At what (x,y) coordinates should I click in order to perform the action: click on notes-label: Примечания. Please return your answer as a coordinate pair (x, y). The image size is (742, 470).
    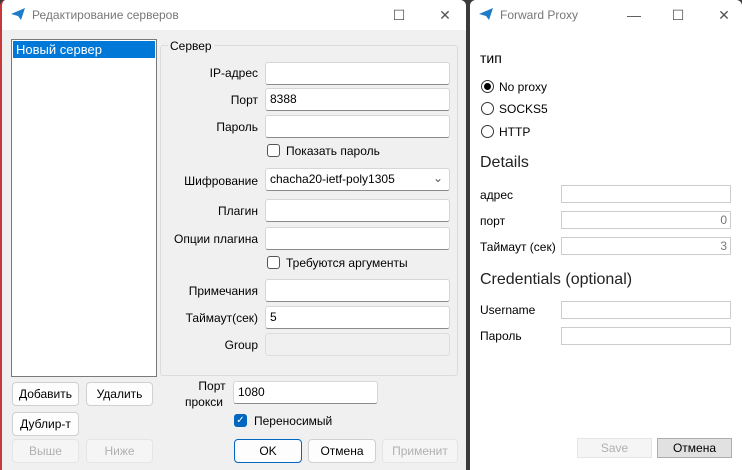
    Looking at the image, I should click on (223, 291).